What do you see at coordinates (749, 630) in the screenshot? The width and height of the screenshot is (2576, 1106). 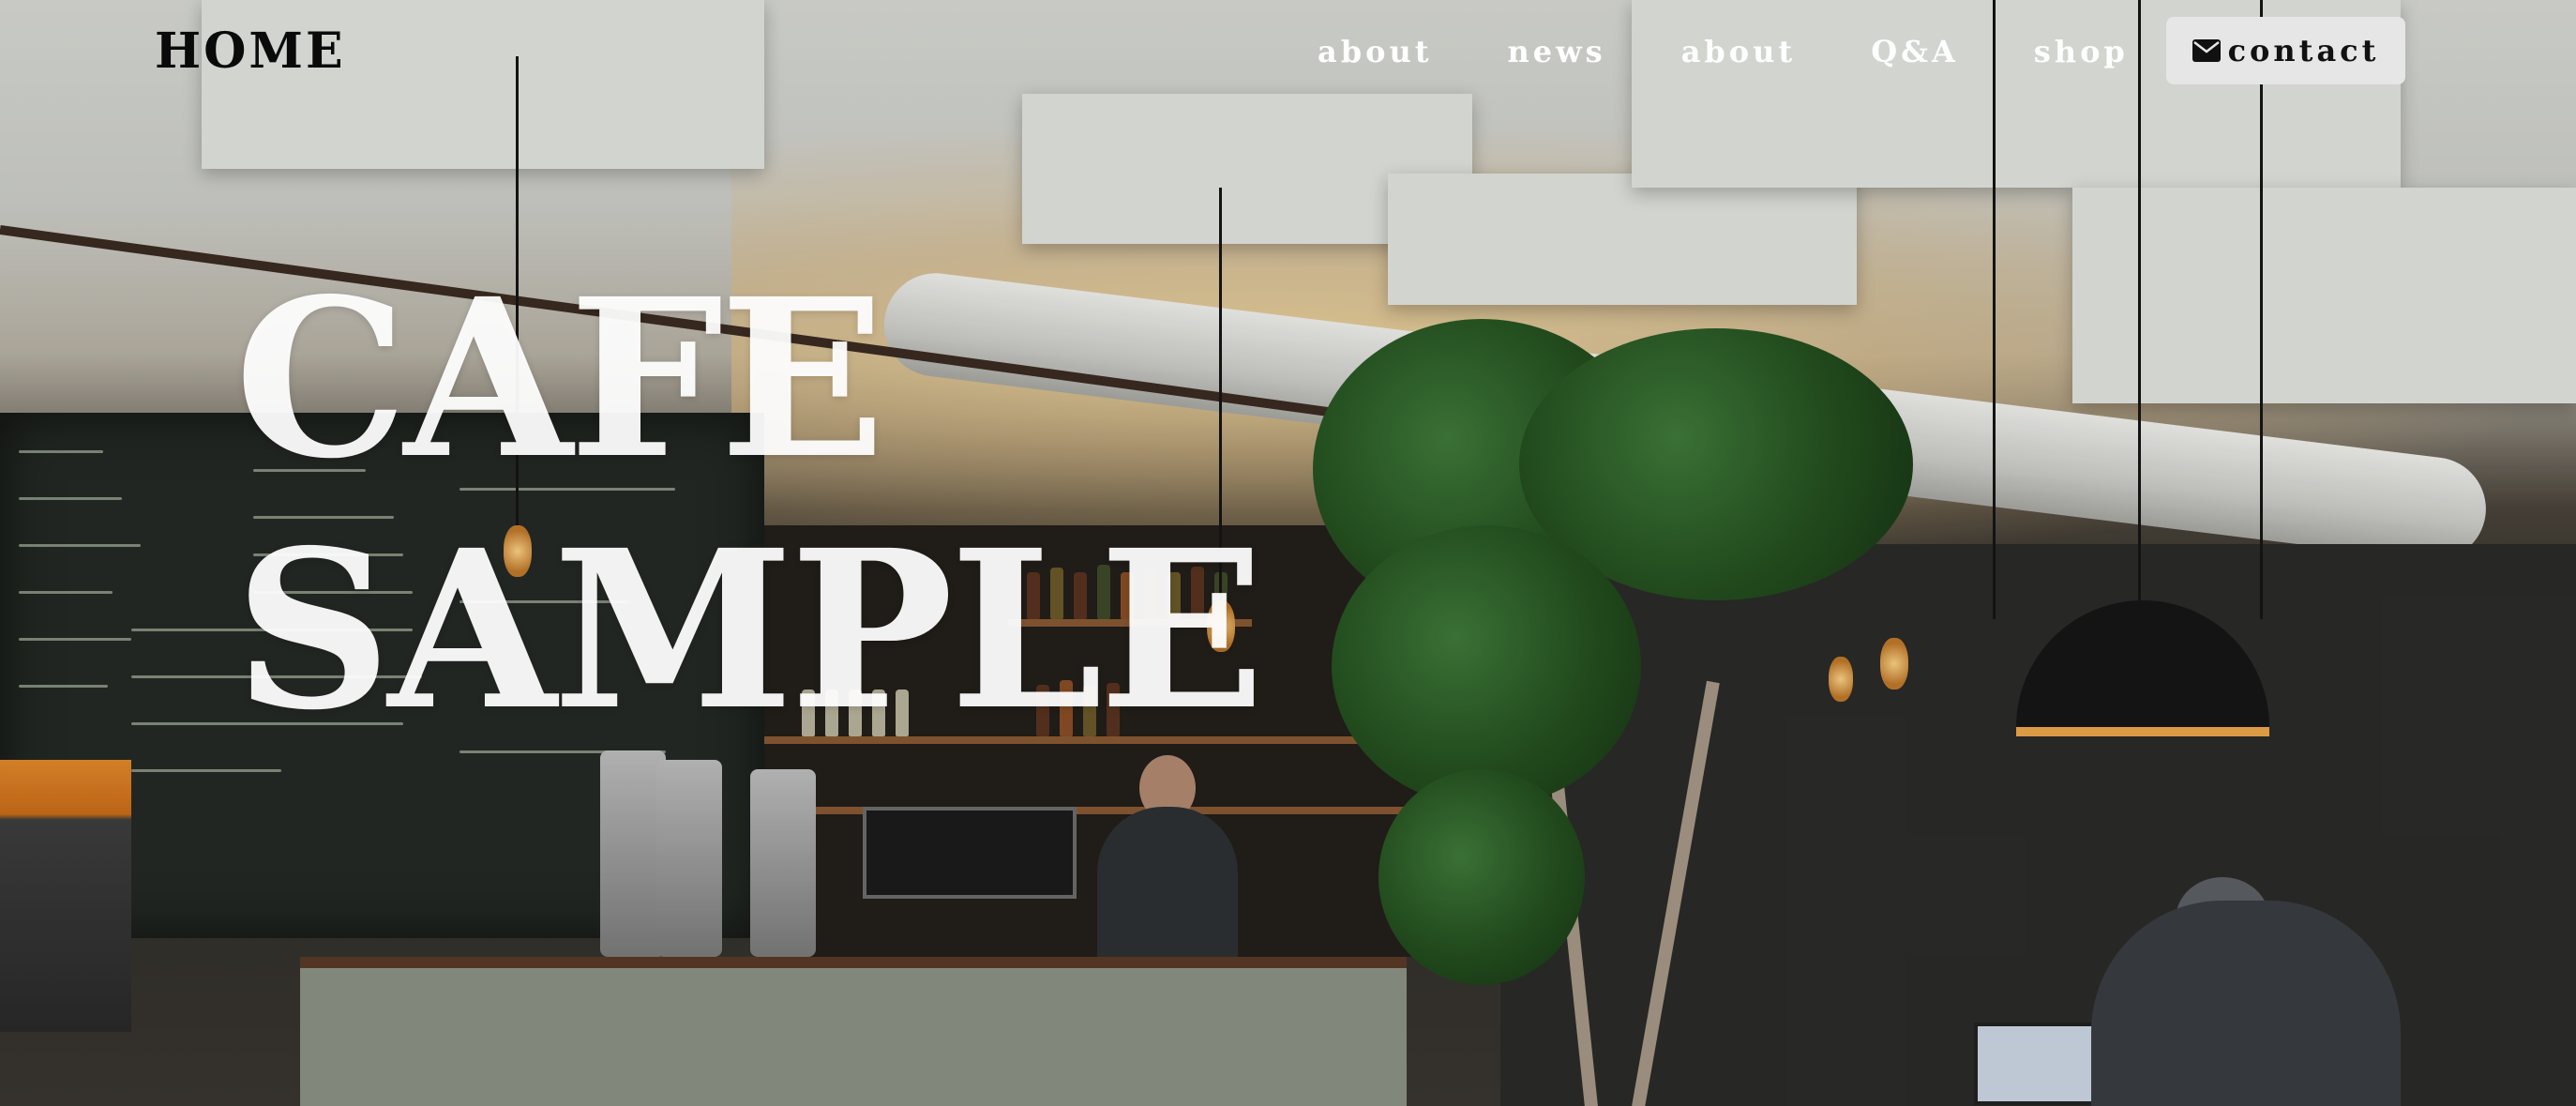 I see `hero-title-line-2: SAMPLE` at bounding box center [749, 630].